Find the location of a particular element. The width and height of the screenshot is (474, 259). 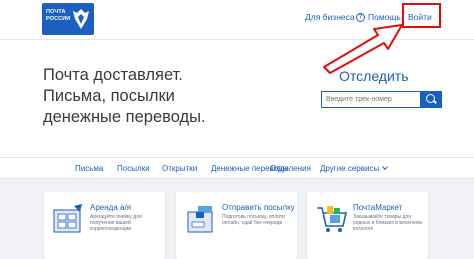

po-box-icon is located at coordinates (67, 218).